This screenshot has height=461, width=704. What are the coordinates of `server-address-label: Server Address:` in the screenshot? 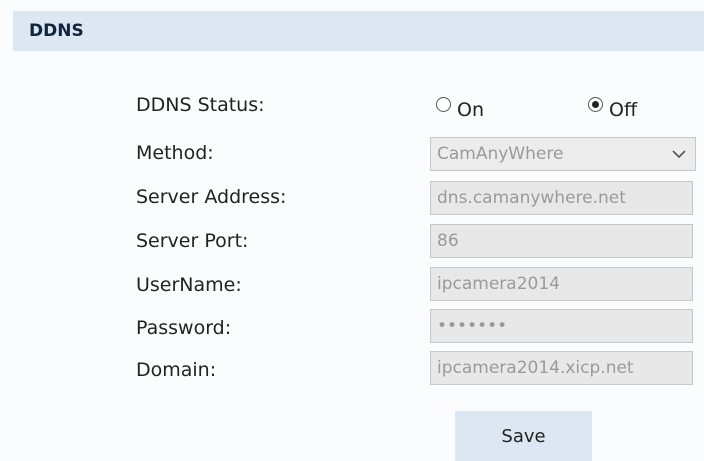 It's located at (211, 197).